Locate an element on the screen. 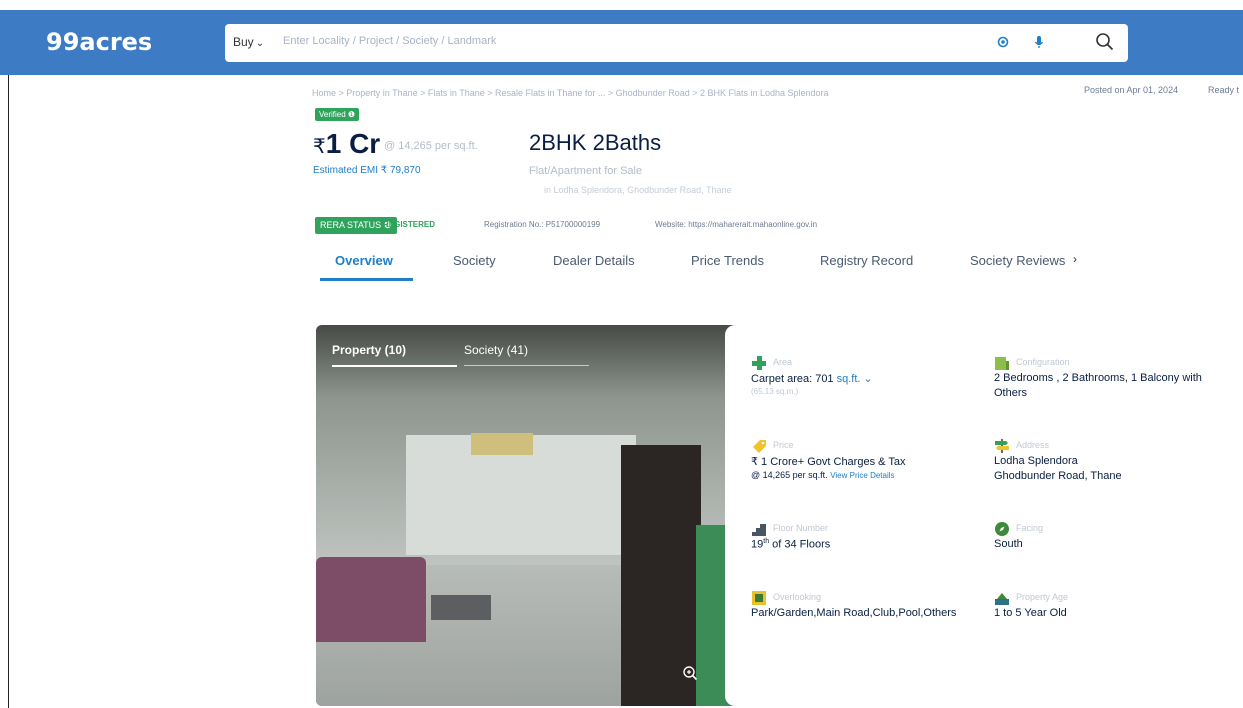  price: ₹1 Cr is located at coordinates (346, 144).